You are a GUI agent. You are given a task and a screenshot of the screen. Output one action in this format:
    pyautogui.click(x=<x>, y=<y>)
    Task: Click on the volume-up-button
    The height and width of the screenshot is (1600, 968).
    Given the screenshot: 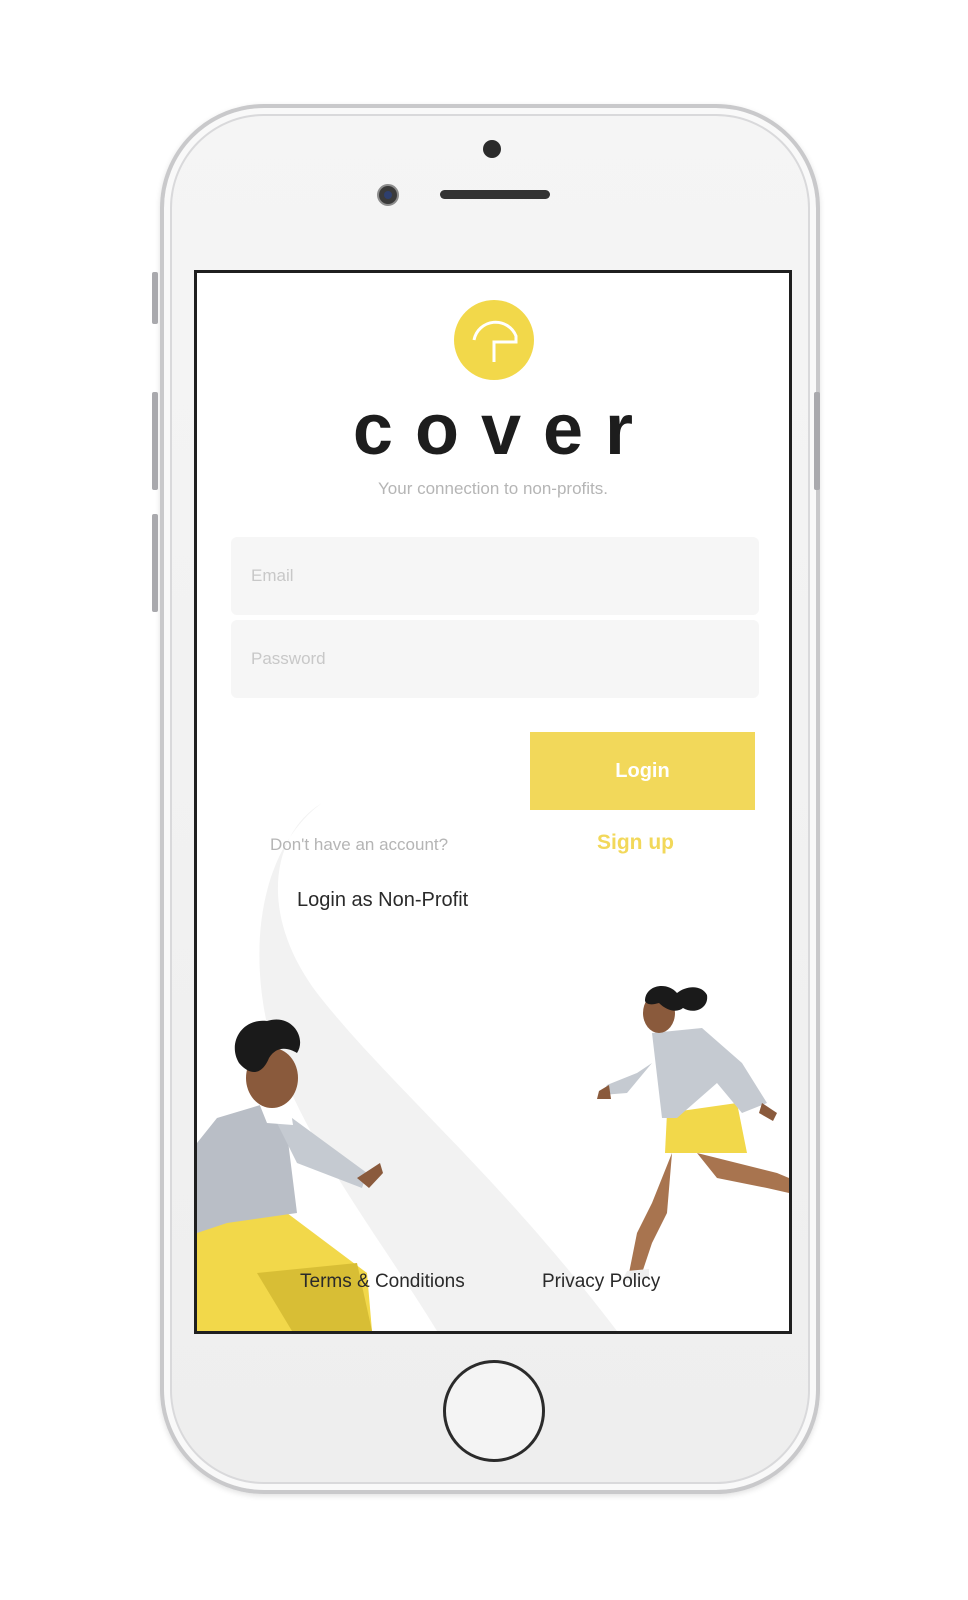 What is the action you would take?
    pyautogui.click(x=155, y=441)
    